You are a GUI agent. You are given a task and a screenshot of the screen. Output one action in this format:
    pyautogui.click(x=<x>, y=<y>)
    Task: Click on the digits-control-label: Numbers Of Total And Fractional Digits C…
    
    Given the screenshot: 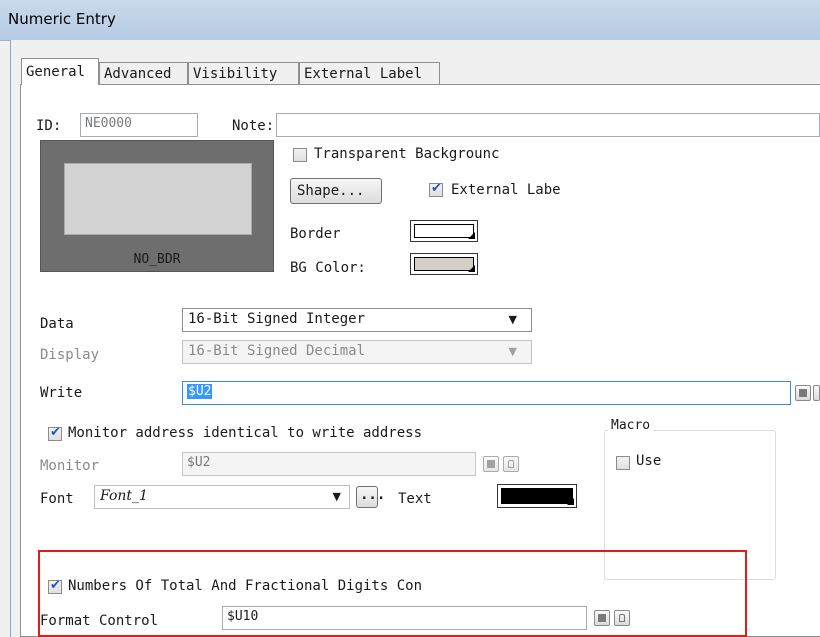 What is the action you would take?
    pyautogui.click(x=245, y=586)
    